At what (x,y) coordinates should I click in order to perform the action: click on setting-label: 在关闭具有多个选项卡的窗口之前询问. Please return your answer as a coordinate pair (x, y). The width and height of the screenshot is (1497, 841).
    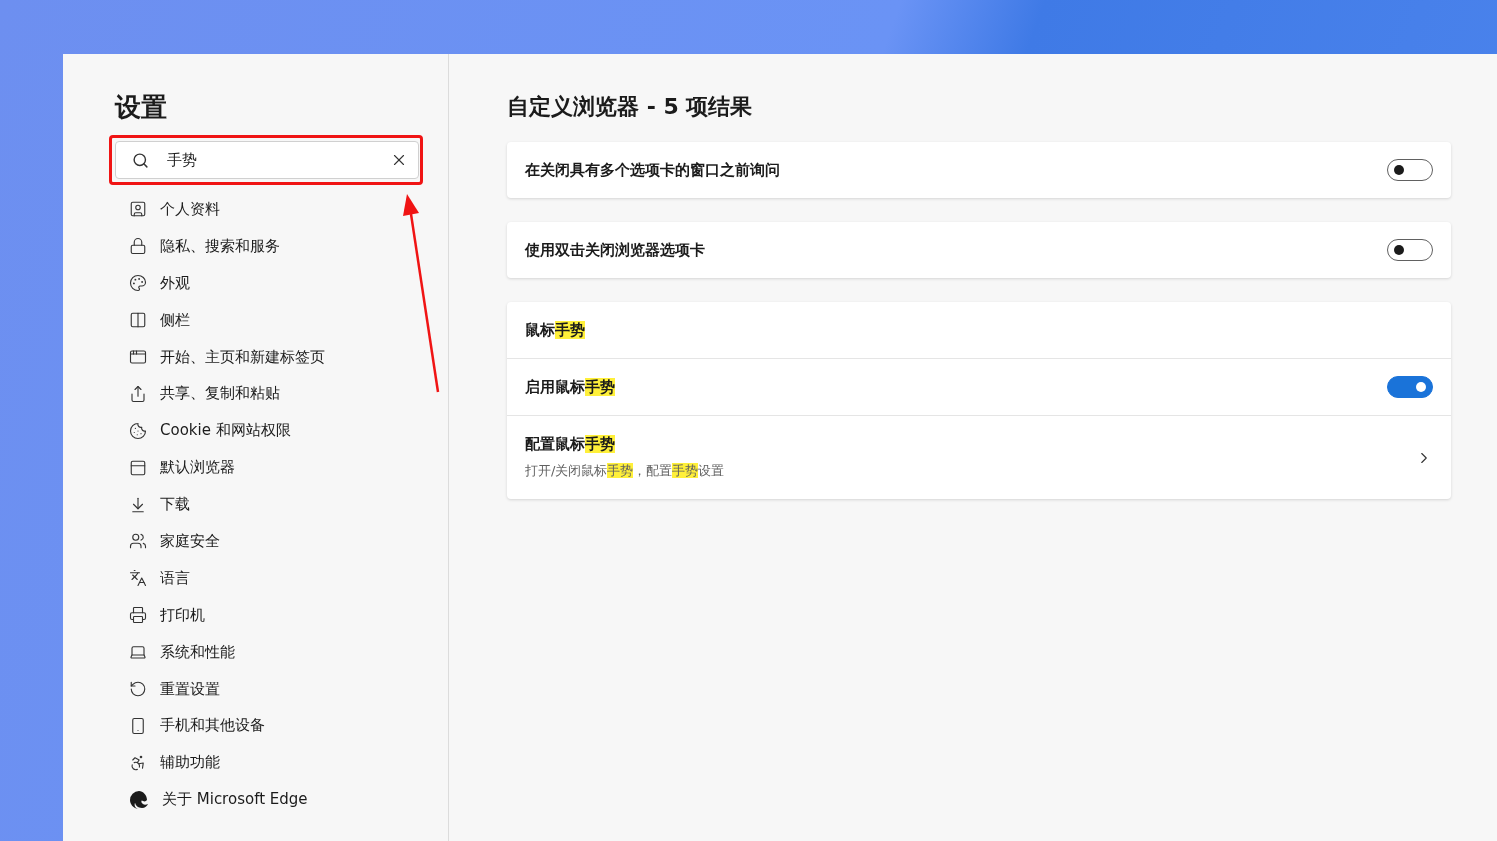
    Looking at the image, I should click on (652, 170).